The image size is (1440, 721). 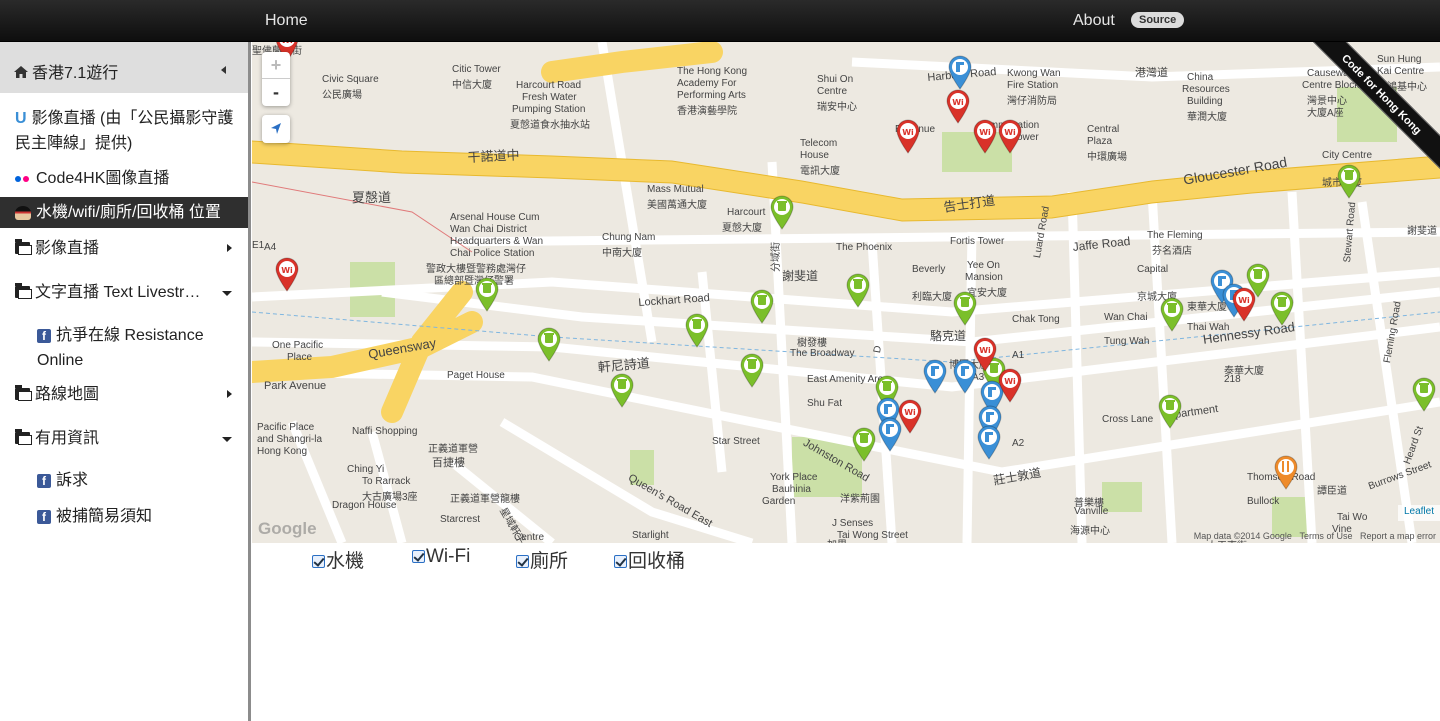 I want to click on about-link: About, so click(x=1094, y=21).